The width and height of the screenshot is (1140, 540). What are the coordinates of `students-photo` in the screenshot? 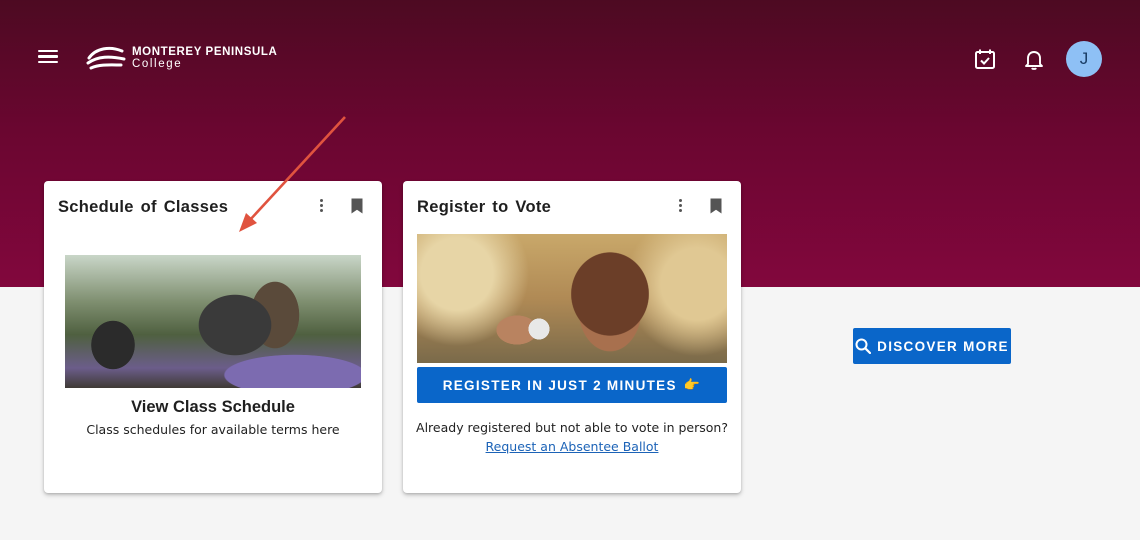 It's located at (213, 321).